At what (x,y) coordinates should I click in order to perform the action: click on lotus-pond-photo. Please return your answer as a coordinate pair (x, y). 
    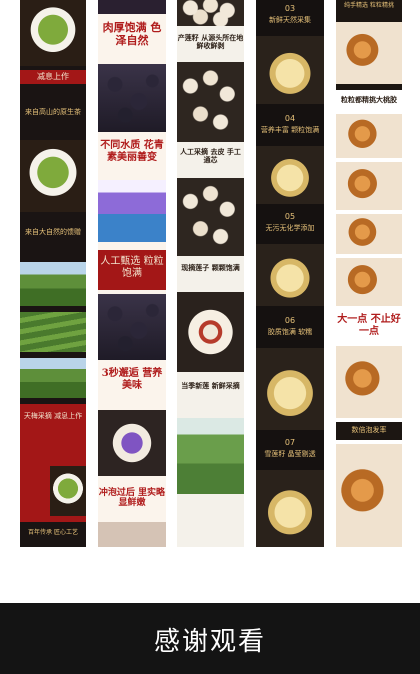
    Looking at the image, I should click on (210, 456).